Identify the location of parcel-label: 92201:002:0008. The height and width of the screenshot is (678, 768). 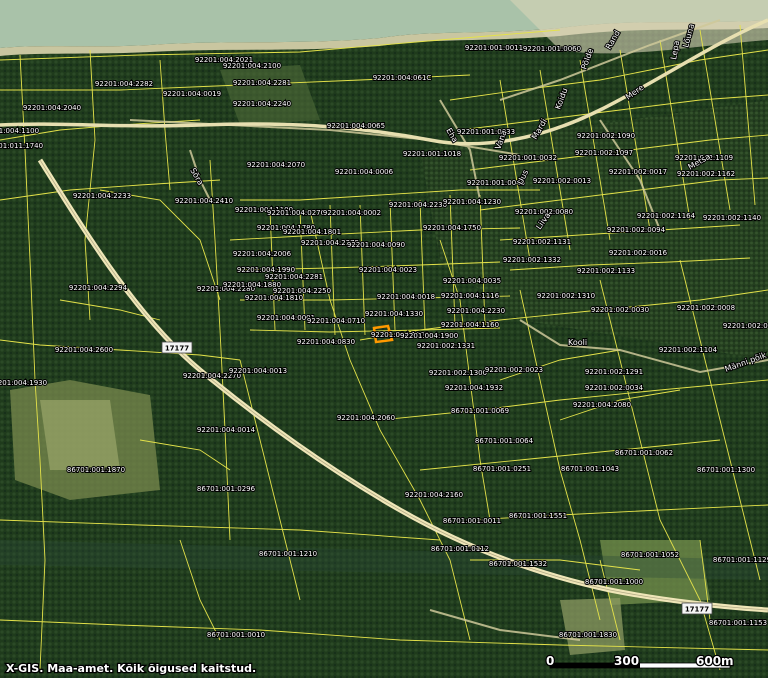
(706, 308).